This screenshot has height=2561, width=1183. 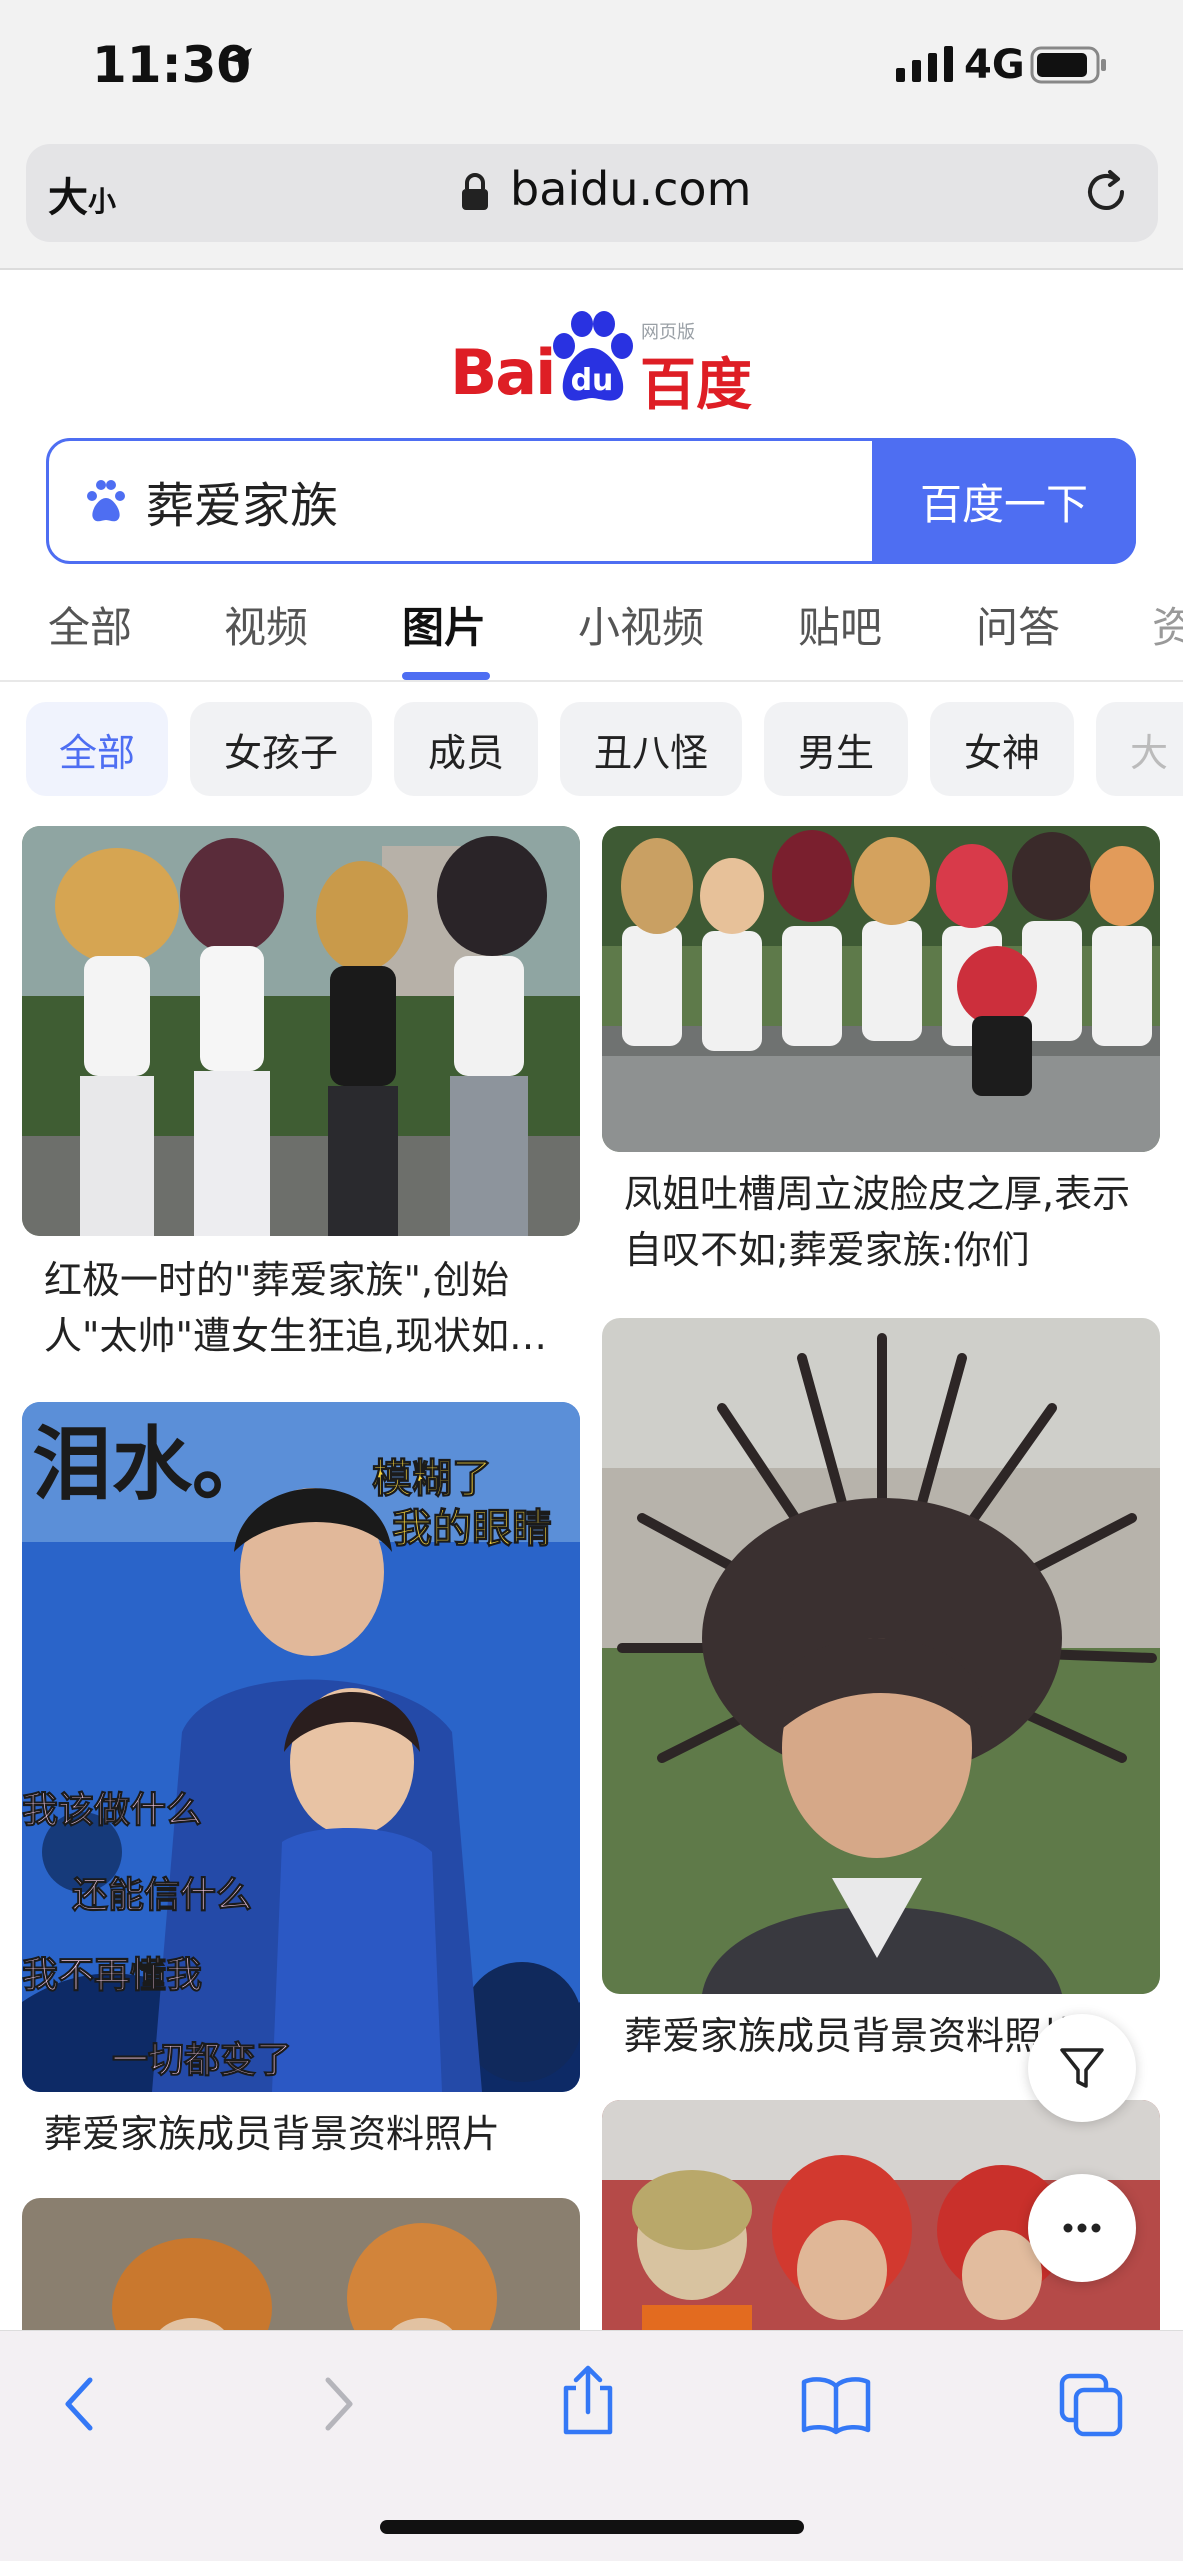 I want to click on filter-icon, so click(x=1082, y=2068).